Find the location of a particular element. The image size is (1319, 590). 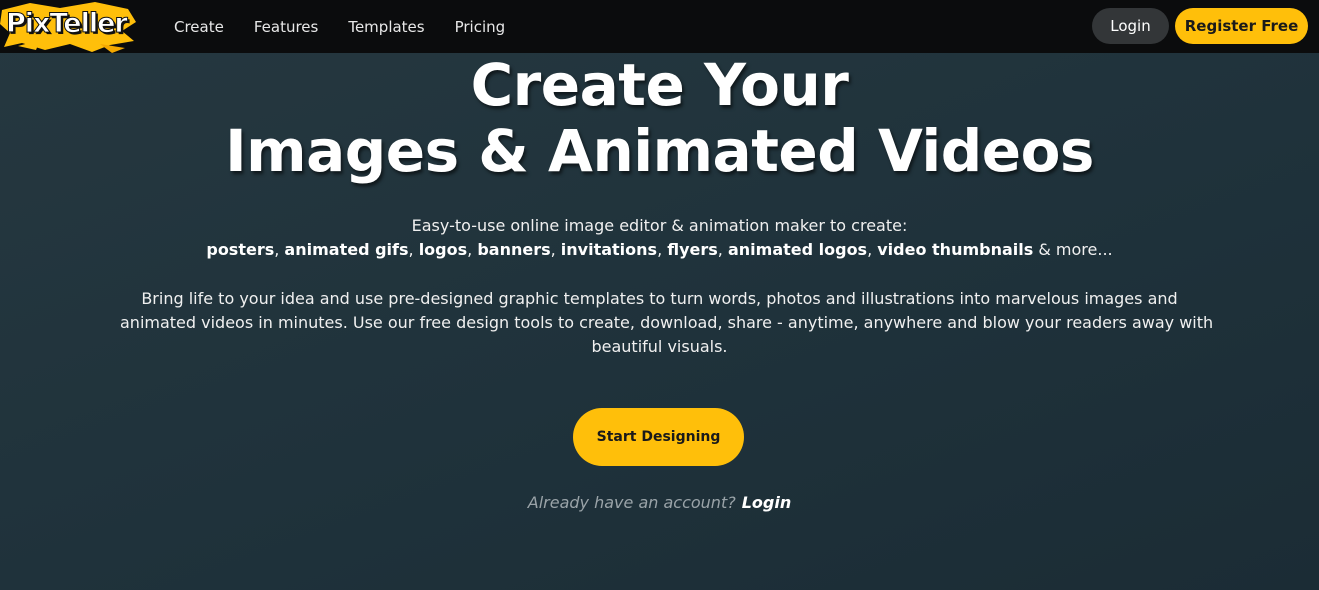

start-designing-button: Start Designing is located at coordinates (658, 437).